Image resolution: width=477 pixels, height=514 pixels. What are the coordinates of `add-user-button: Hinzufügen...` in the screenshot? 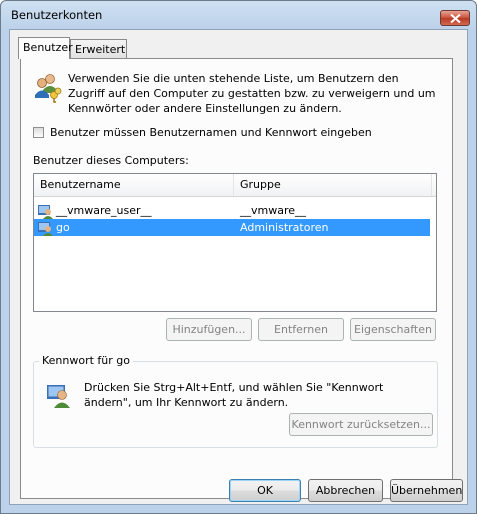 It's located at (209, 329).